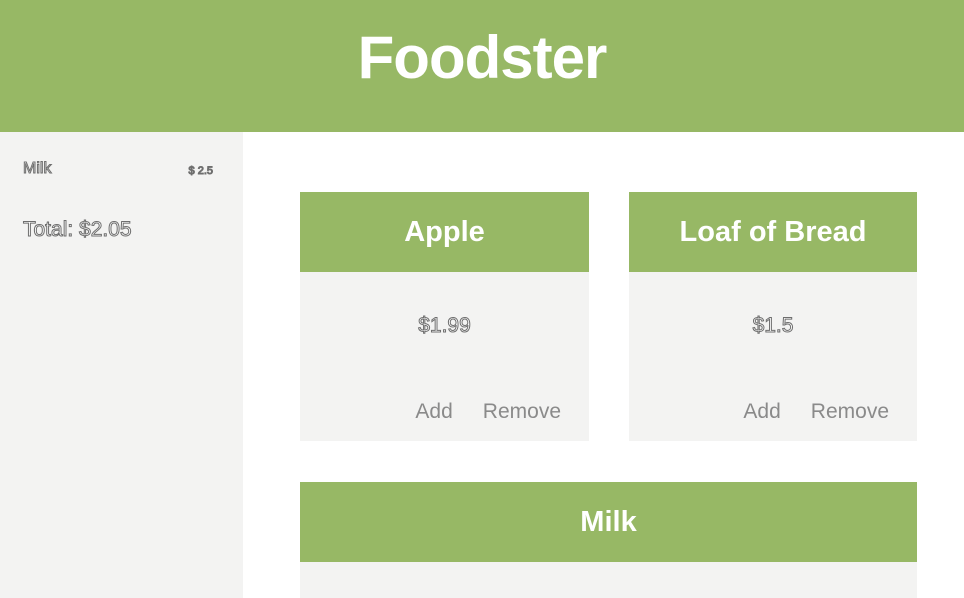 The image size is (964, 598). Describe the element at coordinates (482, 57) in the screenshot. I see `app-title: Foodster` at that location.